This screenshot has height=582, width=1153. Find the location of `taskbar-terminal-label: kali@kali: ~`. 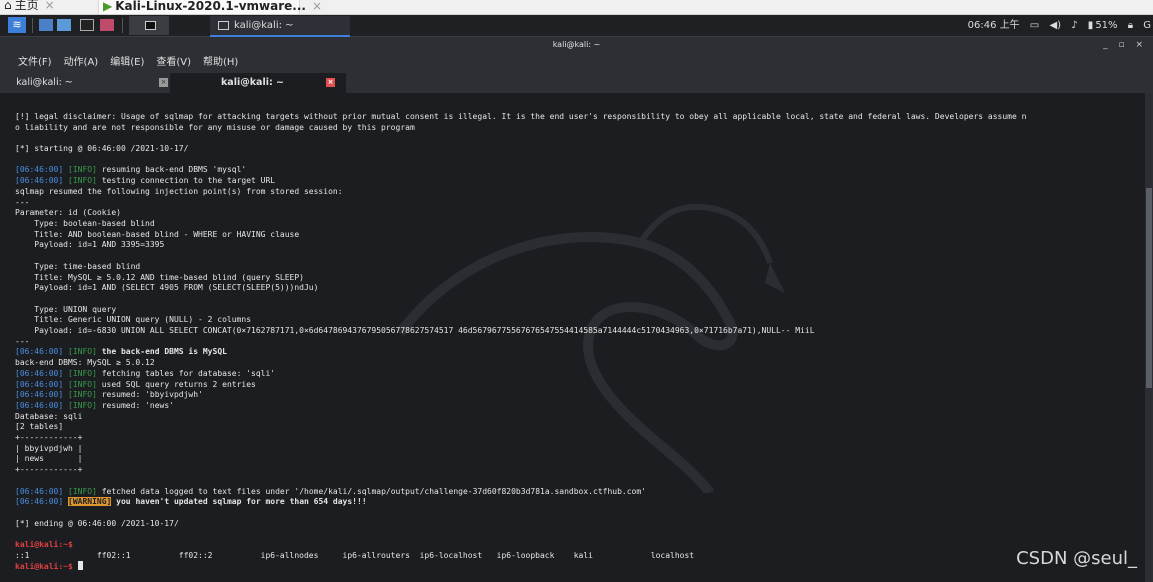

taskbar-terminal-label: kali@kali: ~ is located at coordinates (264, 25).